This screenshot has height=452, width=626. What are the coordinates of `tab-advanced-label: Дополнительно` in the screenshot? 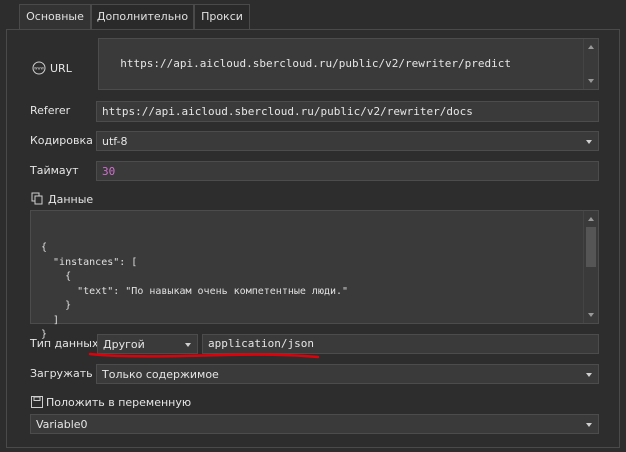 It's located at (142, 16).